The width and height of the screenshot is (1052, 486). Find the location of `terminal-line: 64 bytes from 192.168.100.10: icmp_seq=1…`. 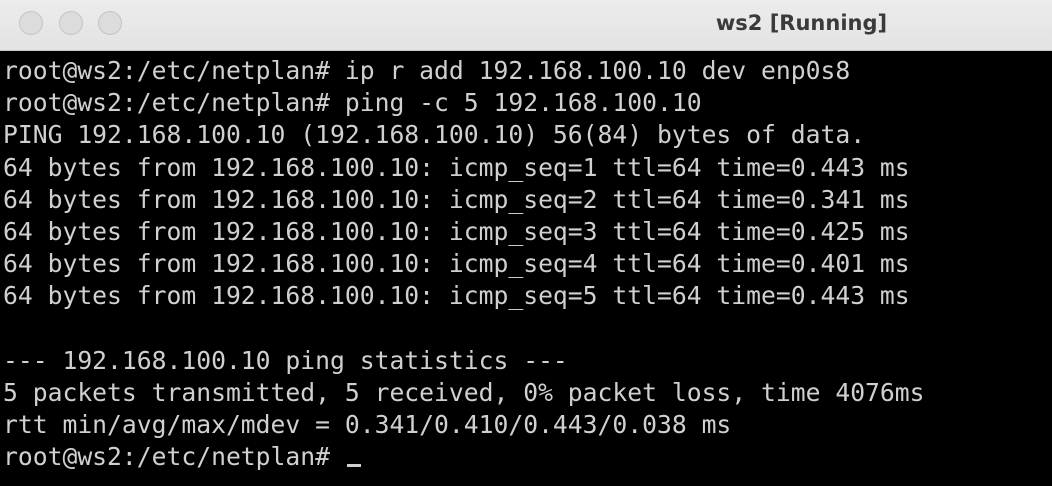

terminal-line: 64 bytes from 192.168.100.10: icmp_seq=1… is located at coordinates (456, 167).